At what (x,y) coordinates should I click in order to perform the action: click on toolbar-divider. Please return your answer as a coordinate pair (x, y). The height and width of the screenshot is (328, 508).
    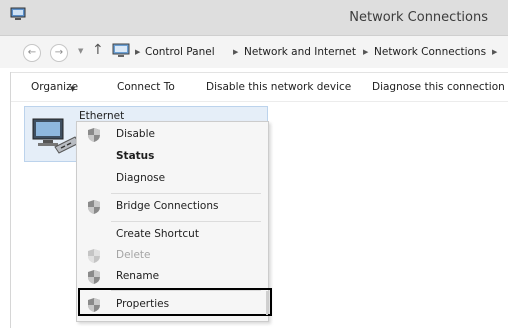
    Looking at the image, I should click on (259, 72).